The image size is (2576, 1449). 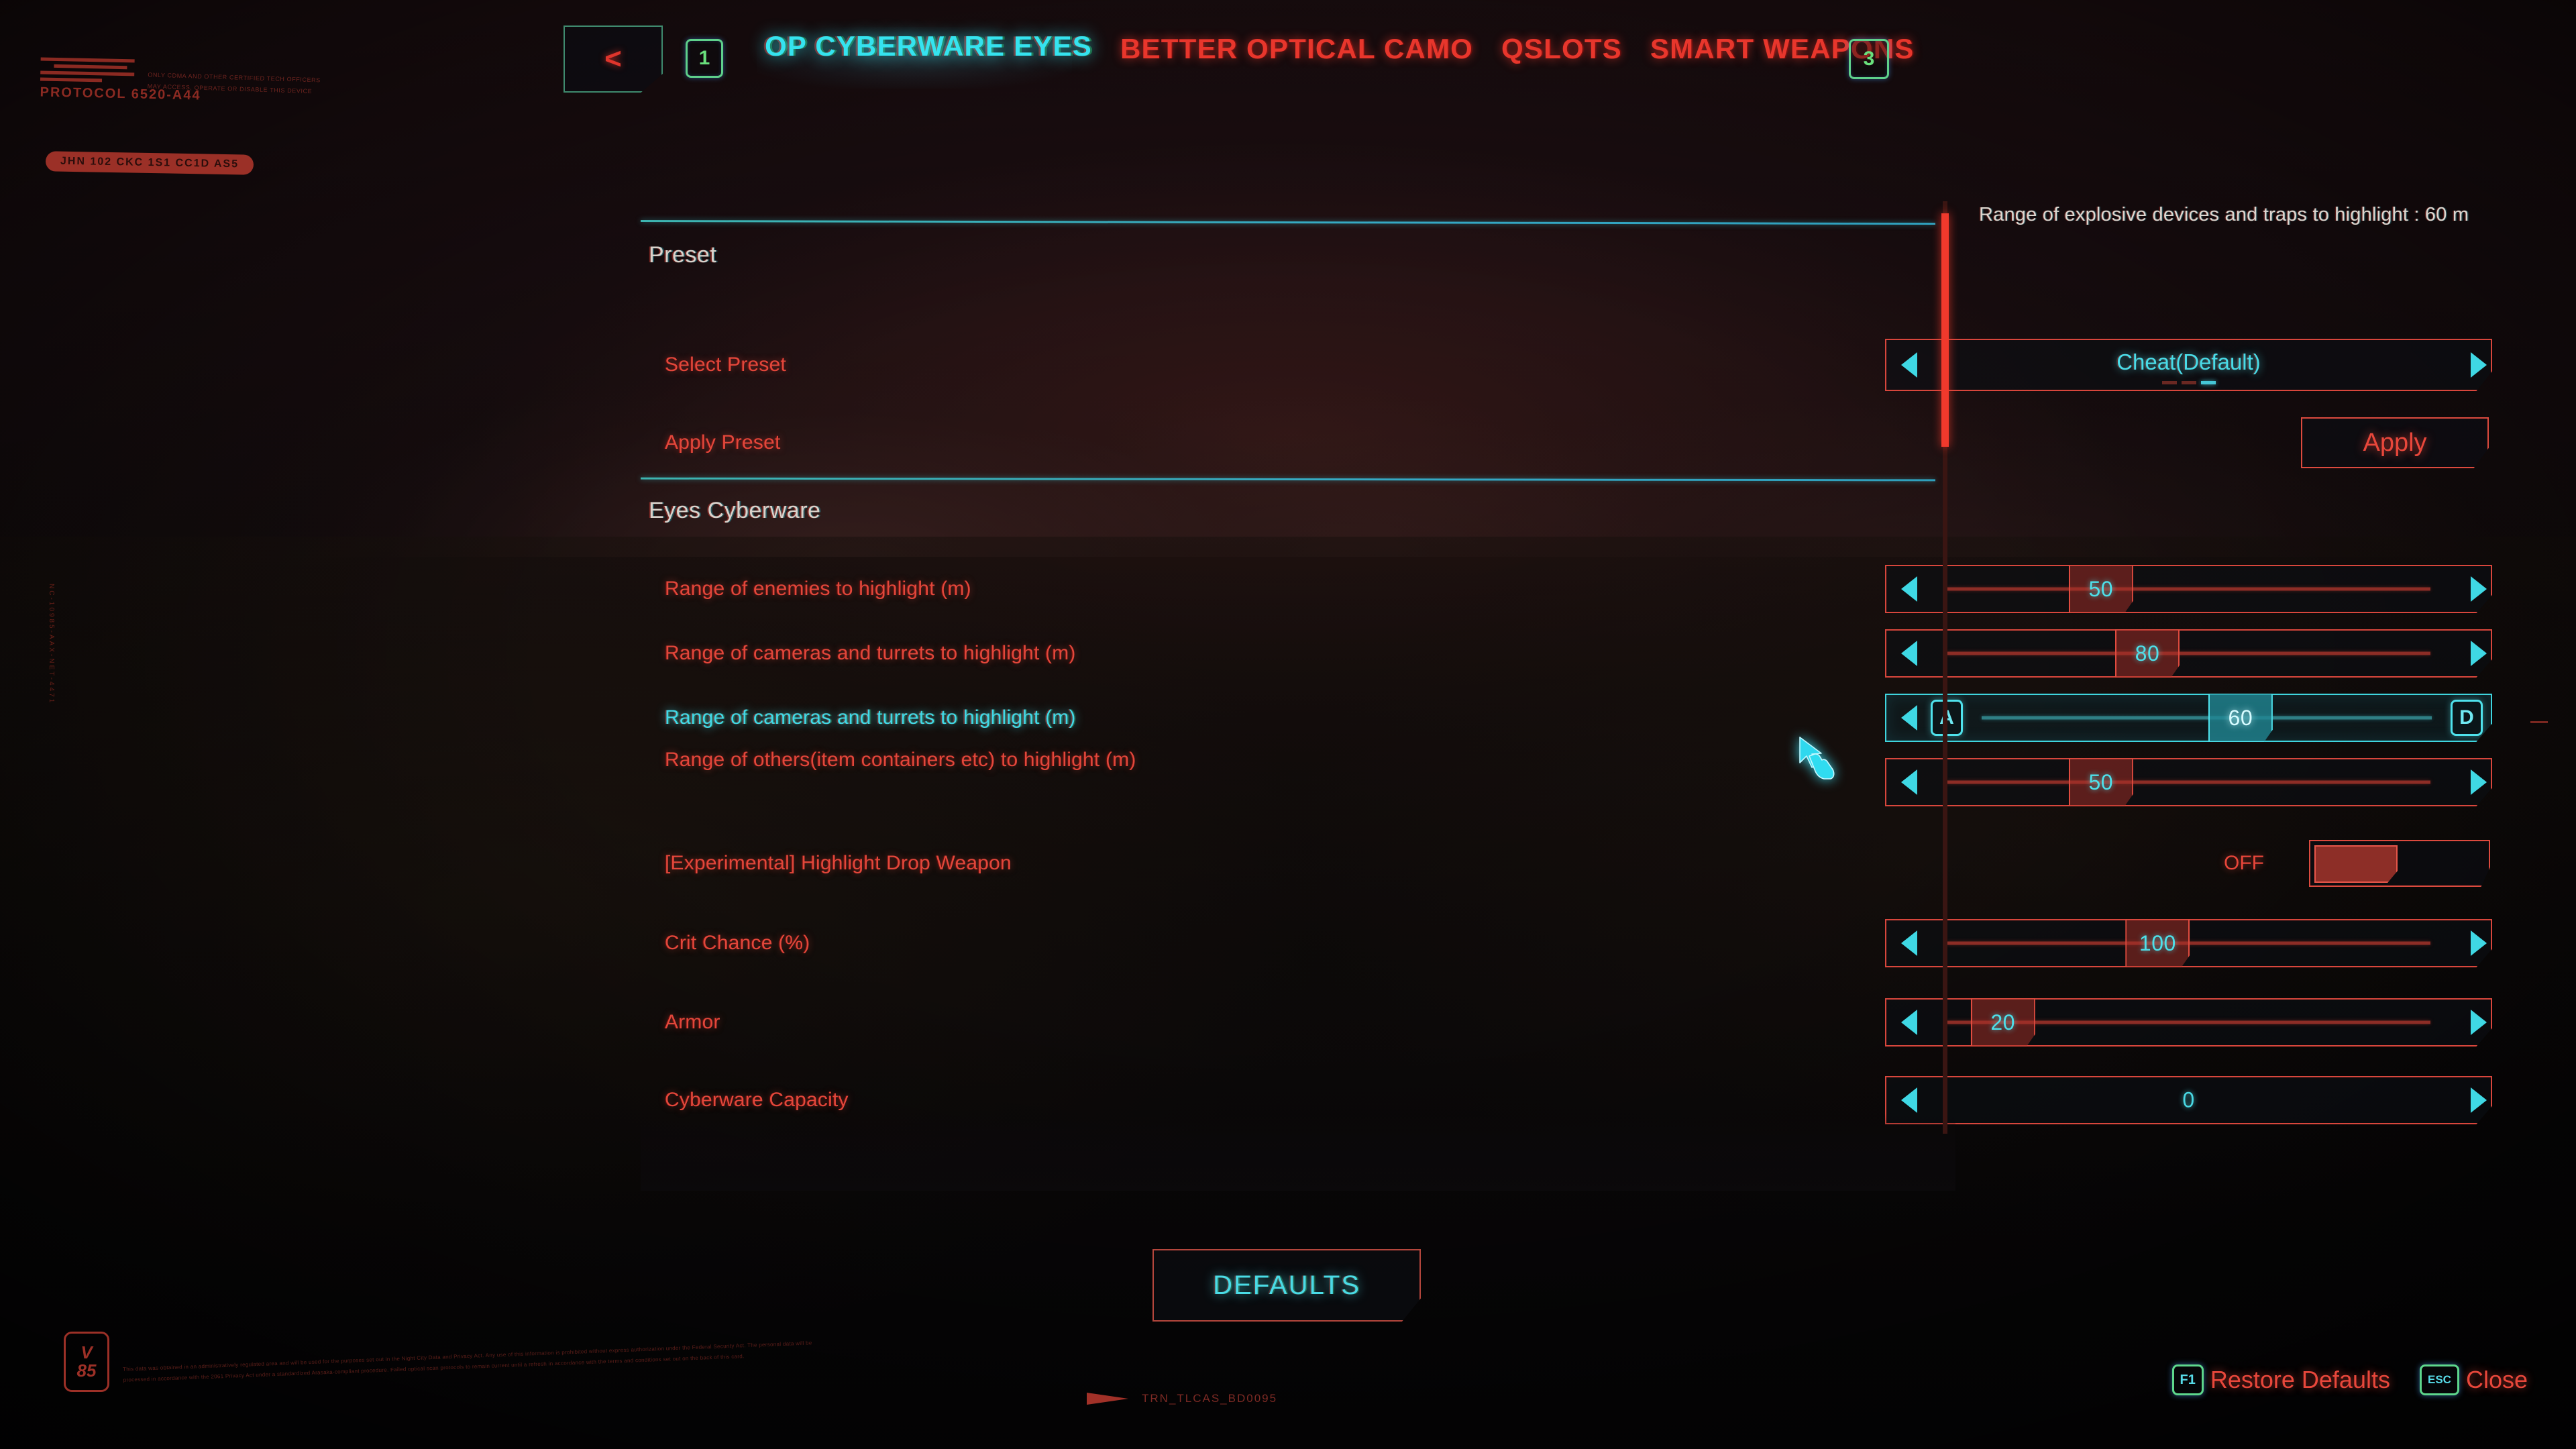 I want to click on label-armor: Armor, so click(x=692, y=1022).